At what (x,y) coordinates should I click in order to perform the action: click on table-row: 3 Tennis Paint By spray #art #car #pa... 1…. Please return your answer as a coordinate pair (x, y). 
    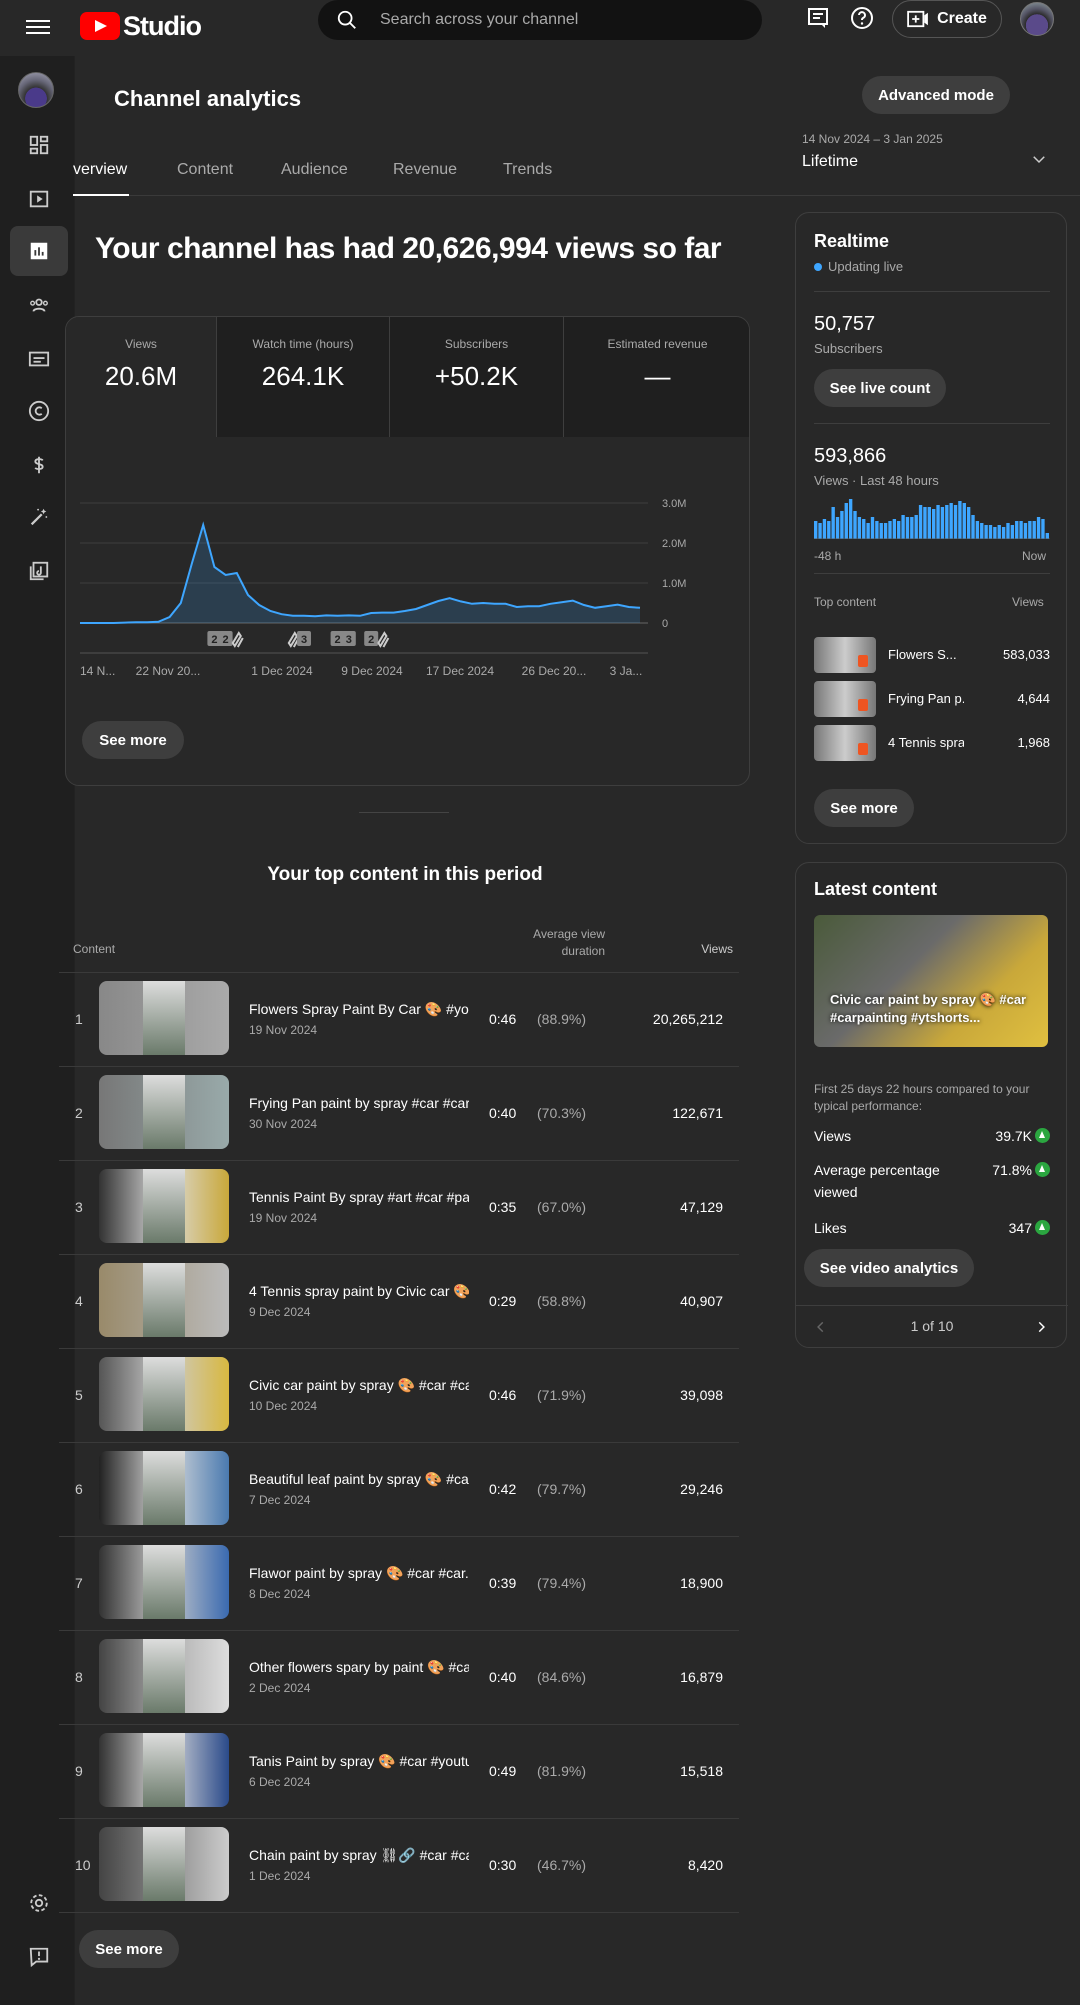
    Looking at the image, I should click on (399, 1207).